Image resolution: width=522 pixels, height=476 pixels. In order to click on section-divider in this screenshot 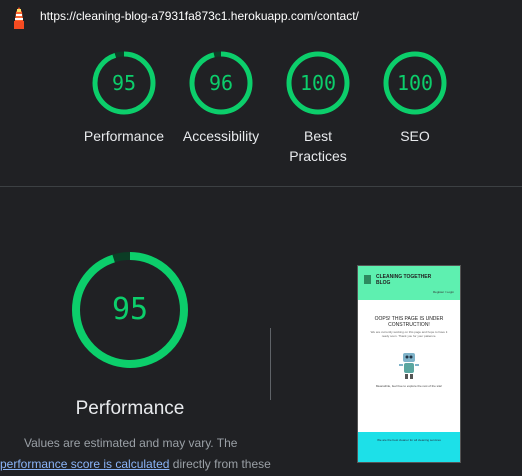, I will do `click(261, 186)`.